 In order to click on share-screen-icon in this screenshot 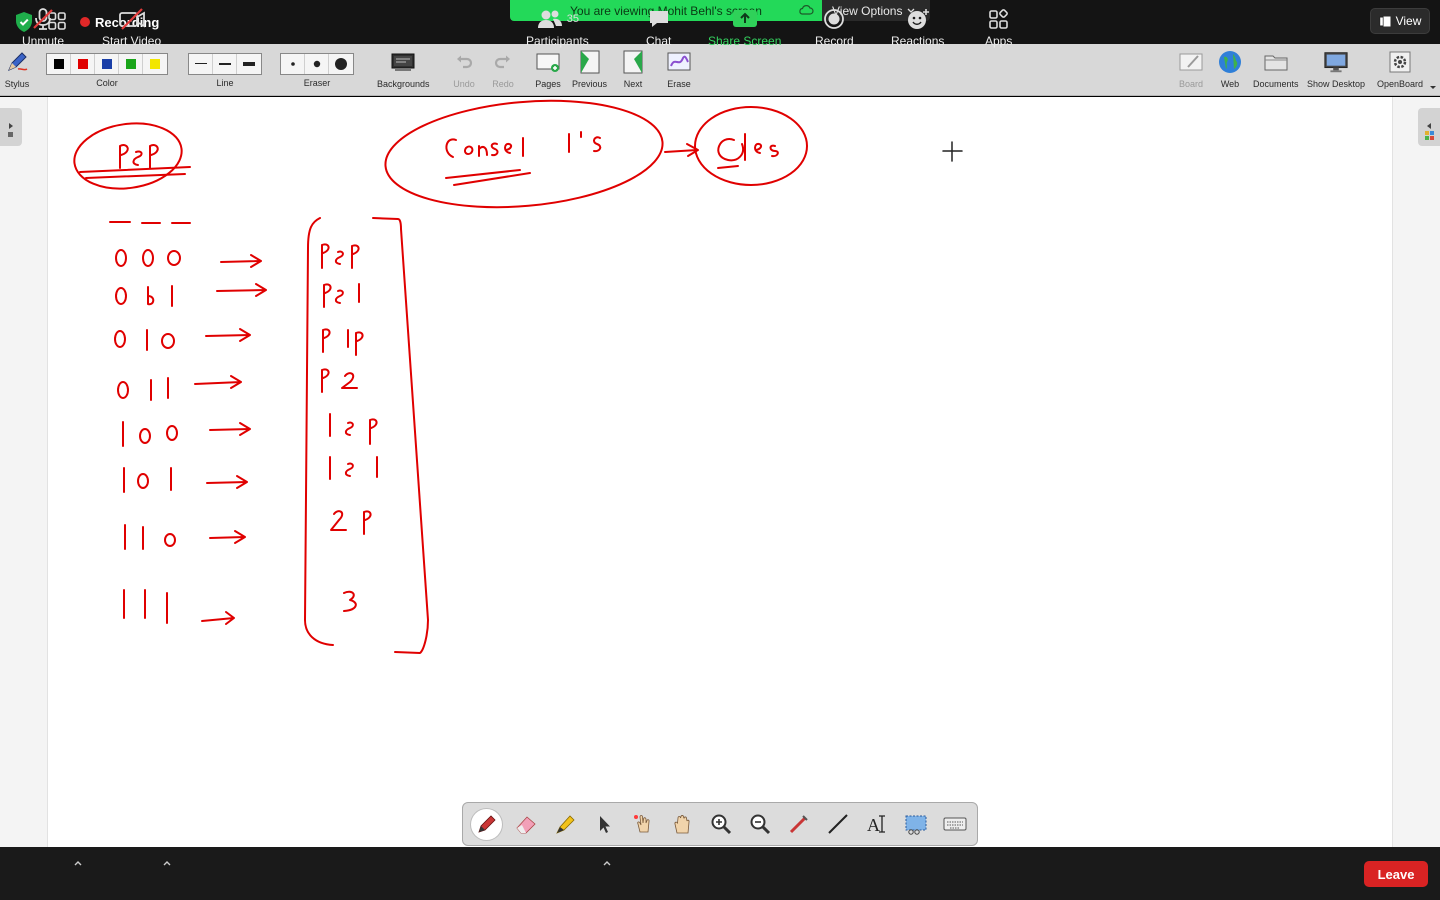, I will do `click(745, 19)`.